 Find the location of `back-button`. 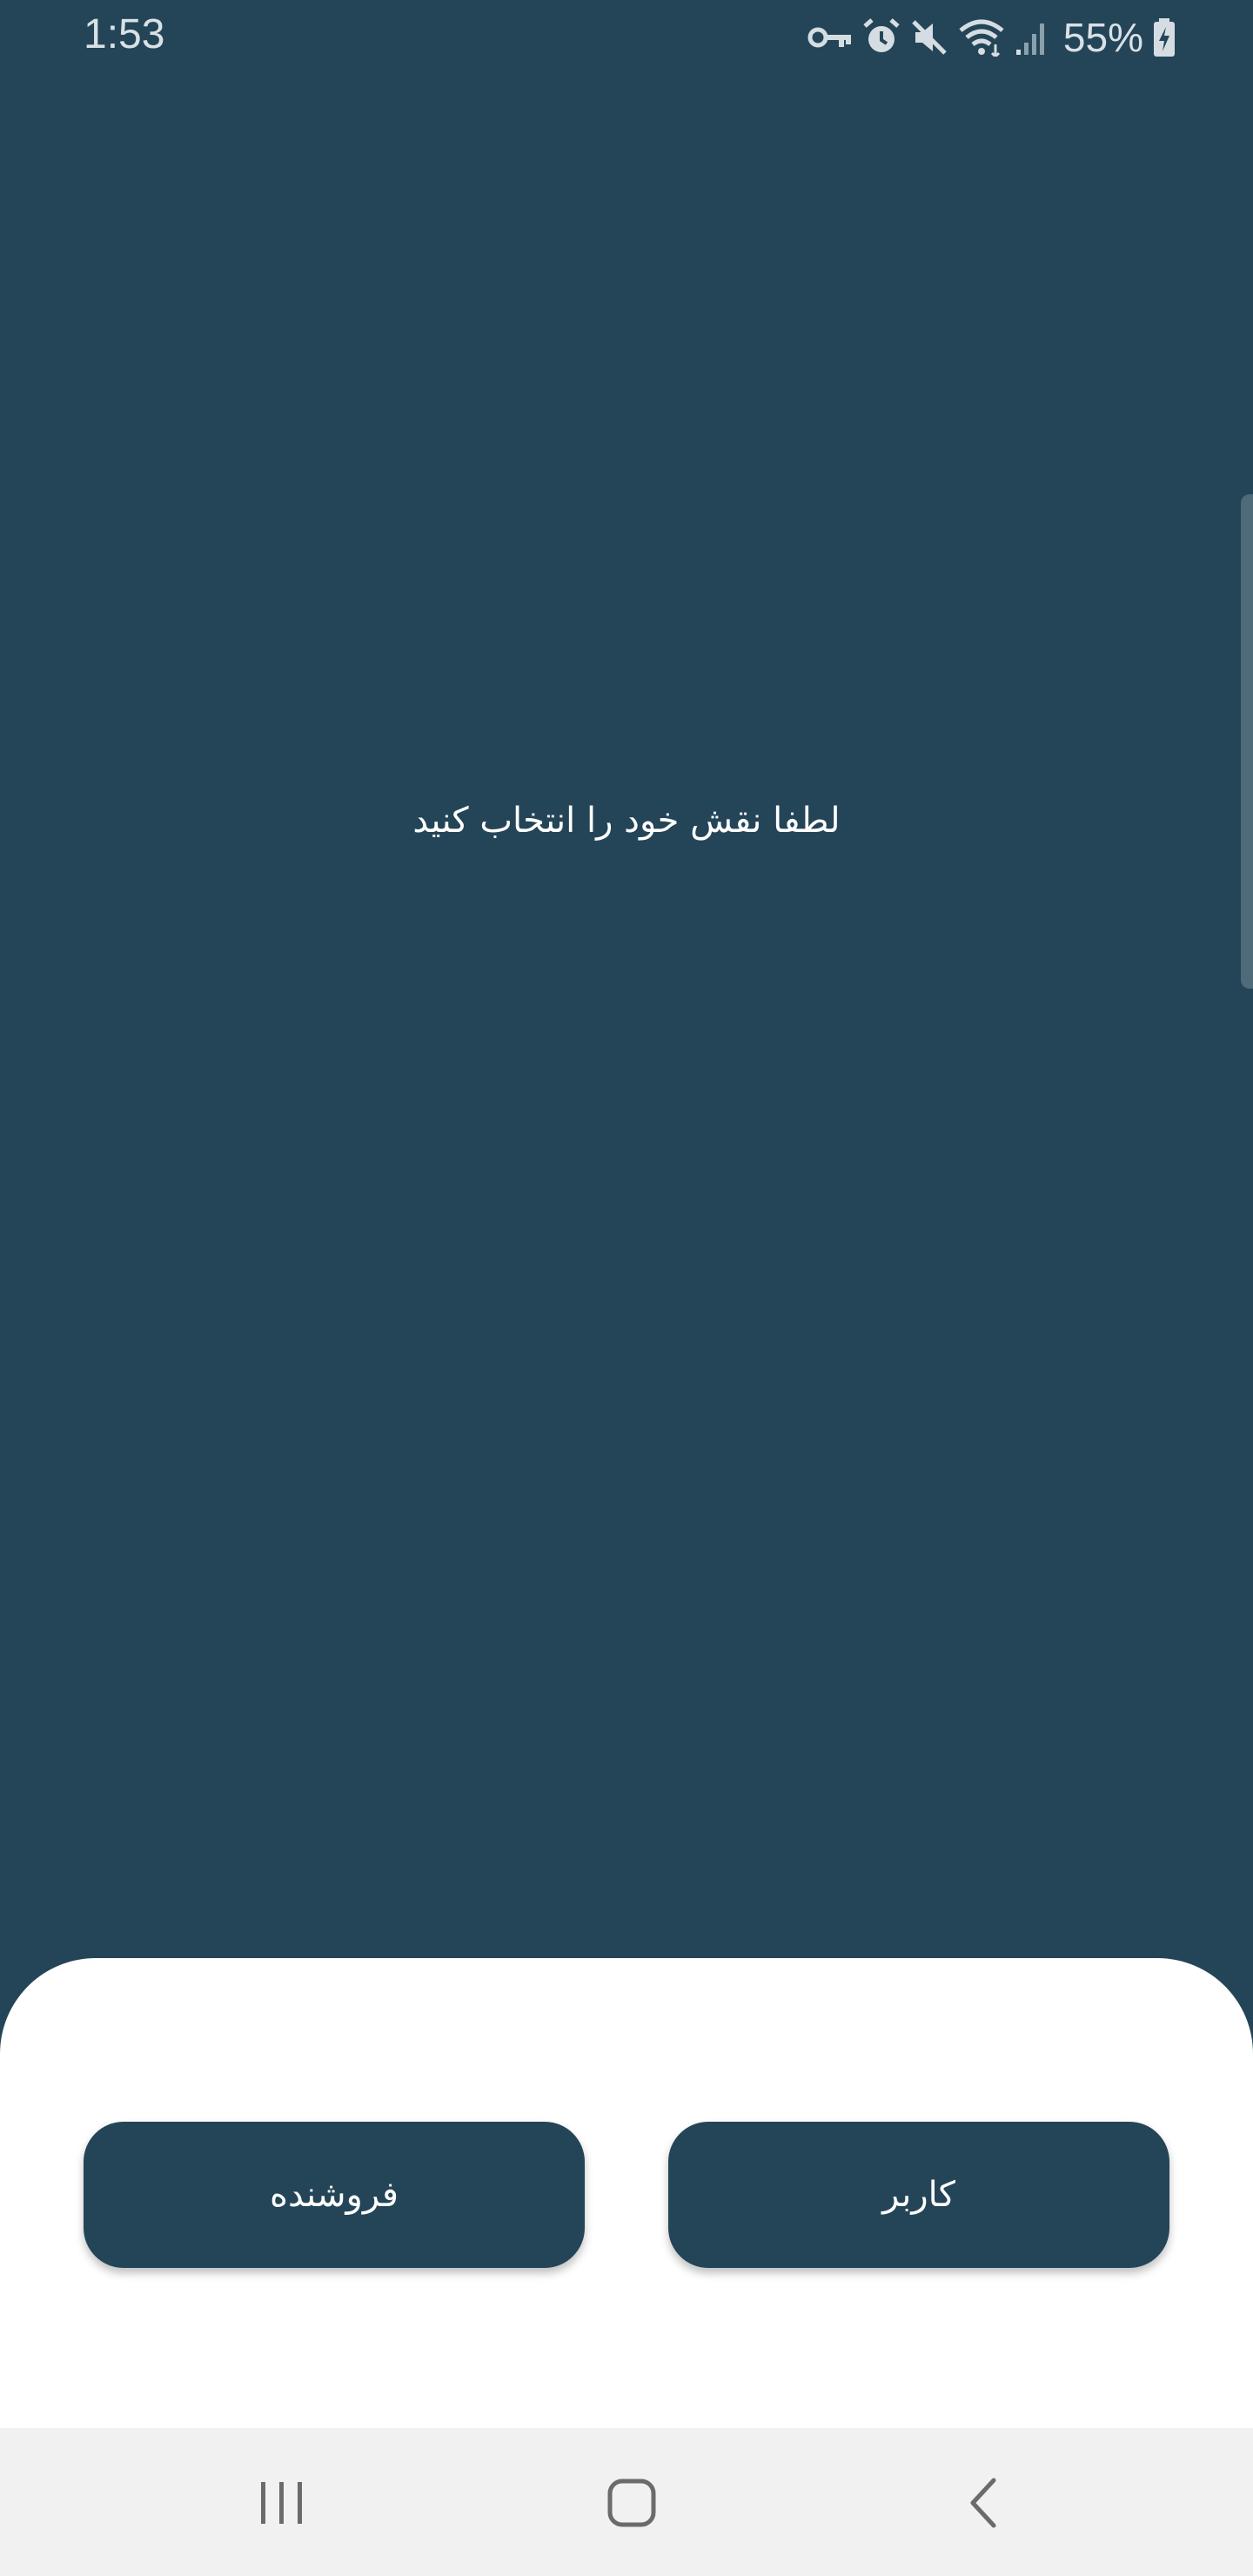

back-button is located at coordinates (983, 2504).